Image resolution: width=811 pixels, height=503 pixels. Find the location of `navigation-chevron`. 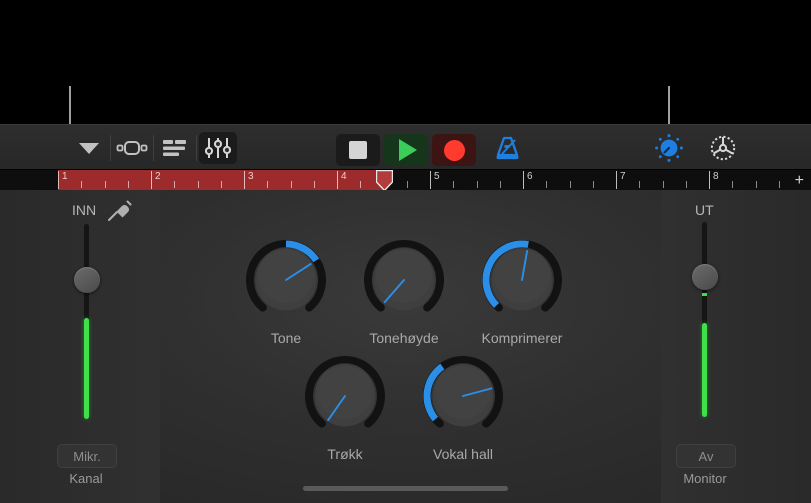

navigation-chevron is located at coordinates (89, 148).